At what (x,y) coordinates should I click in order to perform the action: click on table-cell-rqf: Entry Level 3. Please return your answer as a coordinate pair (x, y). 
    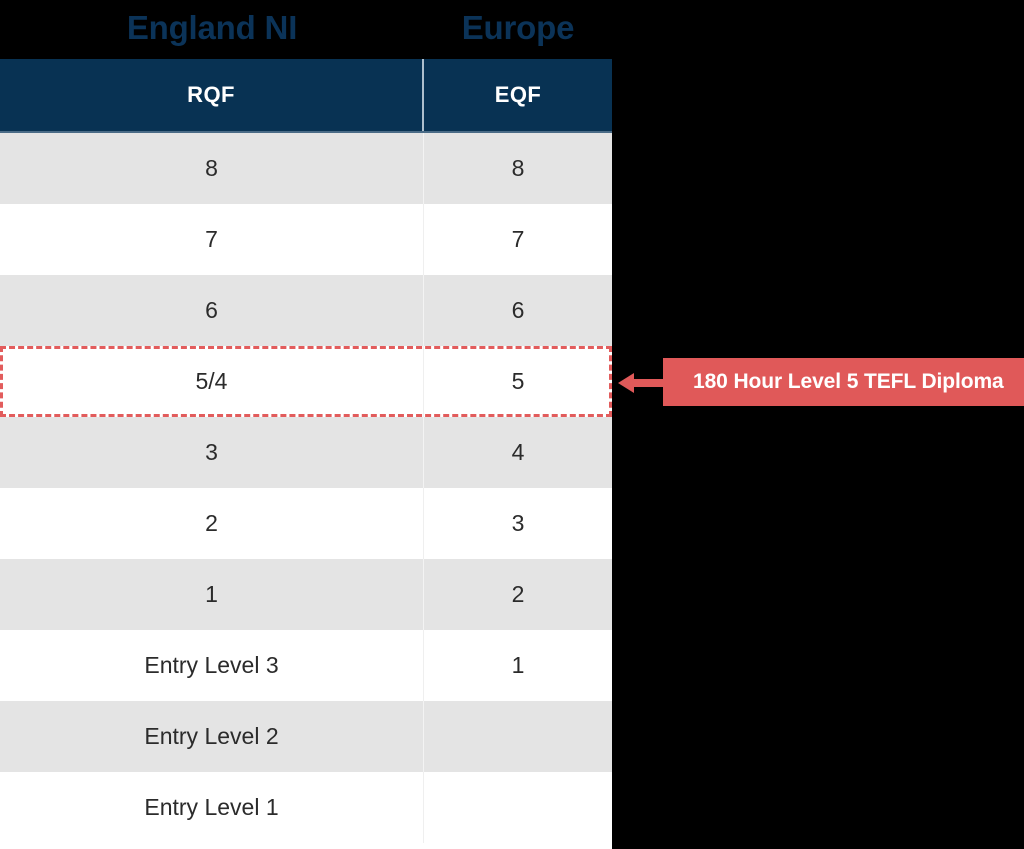
    Looking at the image, I should click on (212, 665).